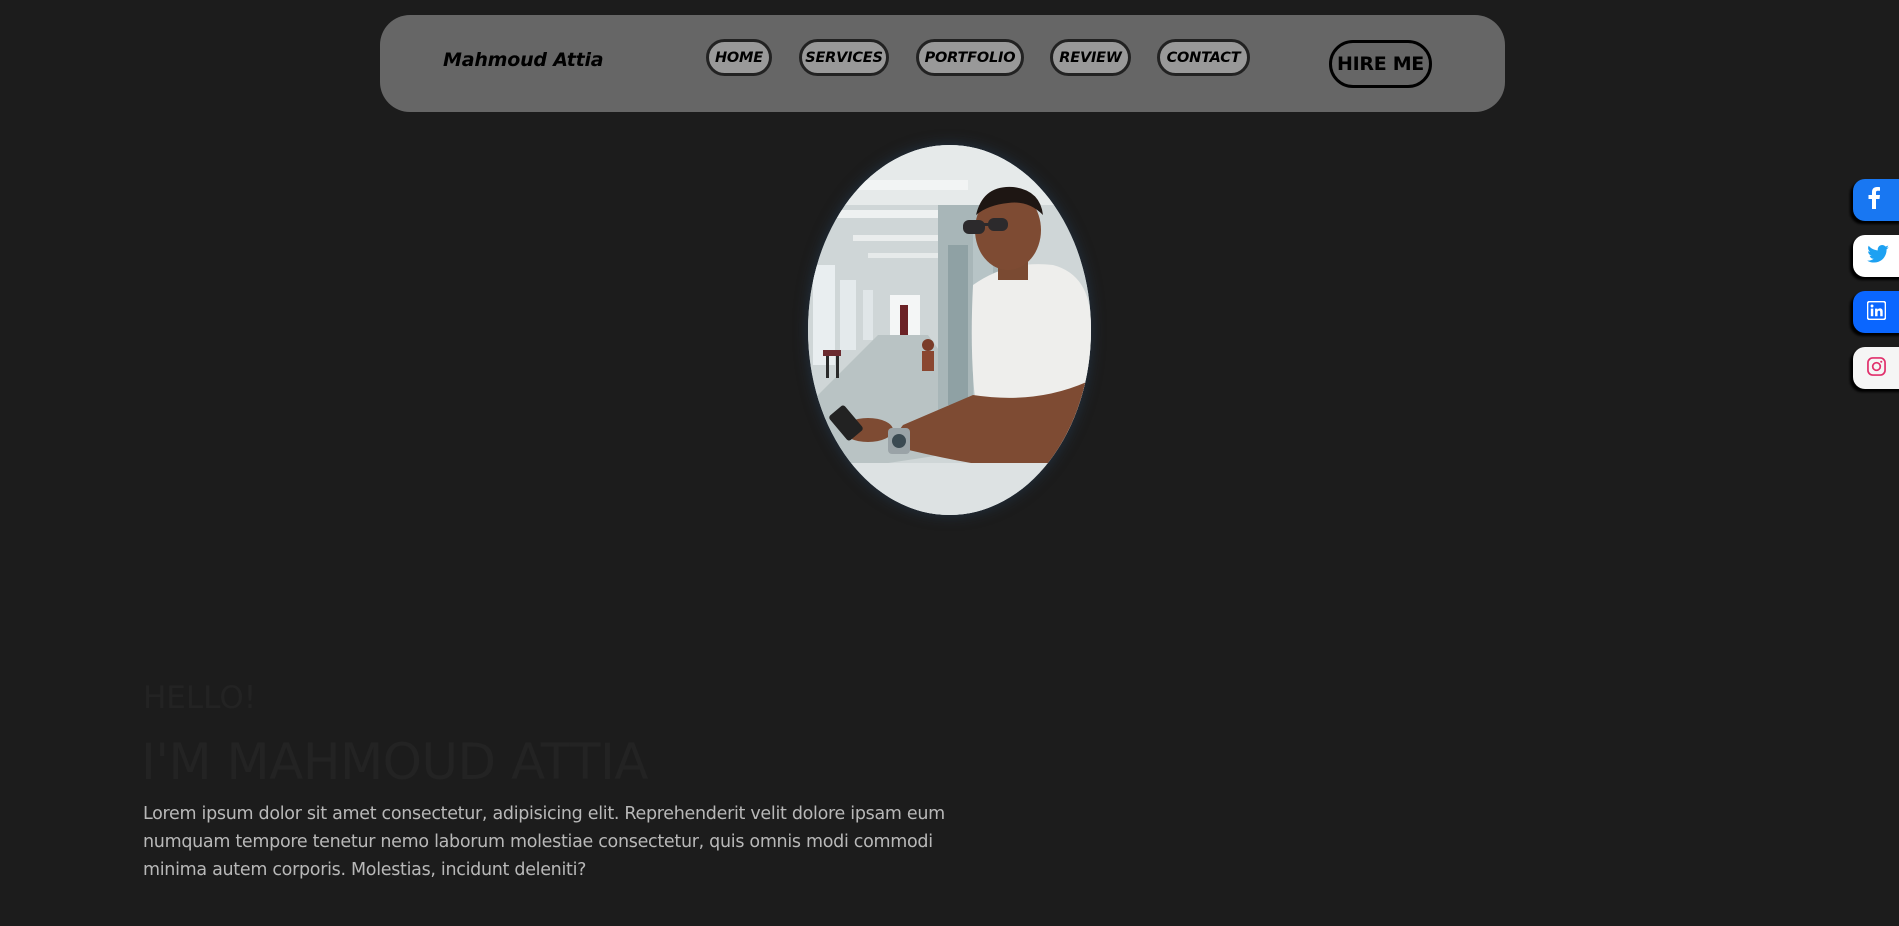  What do you see at coordinates (523, 60) in the screenshot?
I see `brand-logo: Mahmoud Attia` at bounding box center [523, 60].